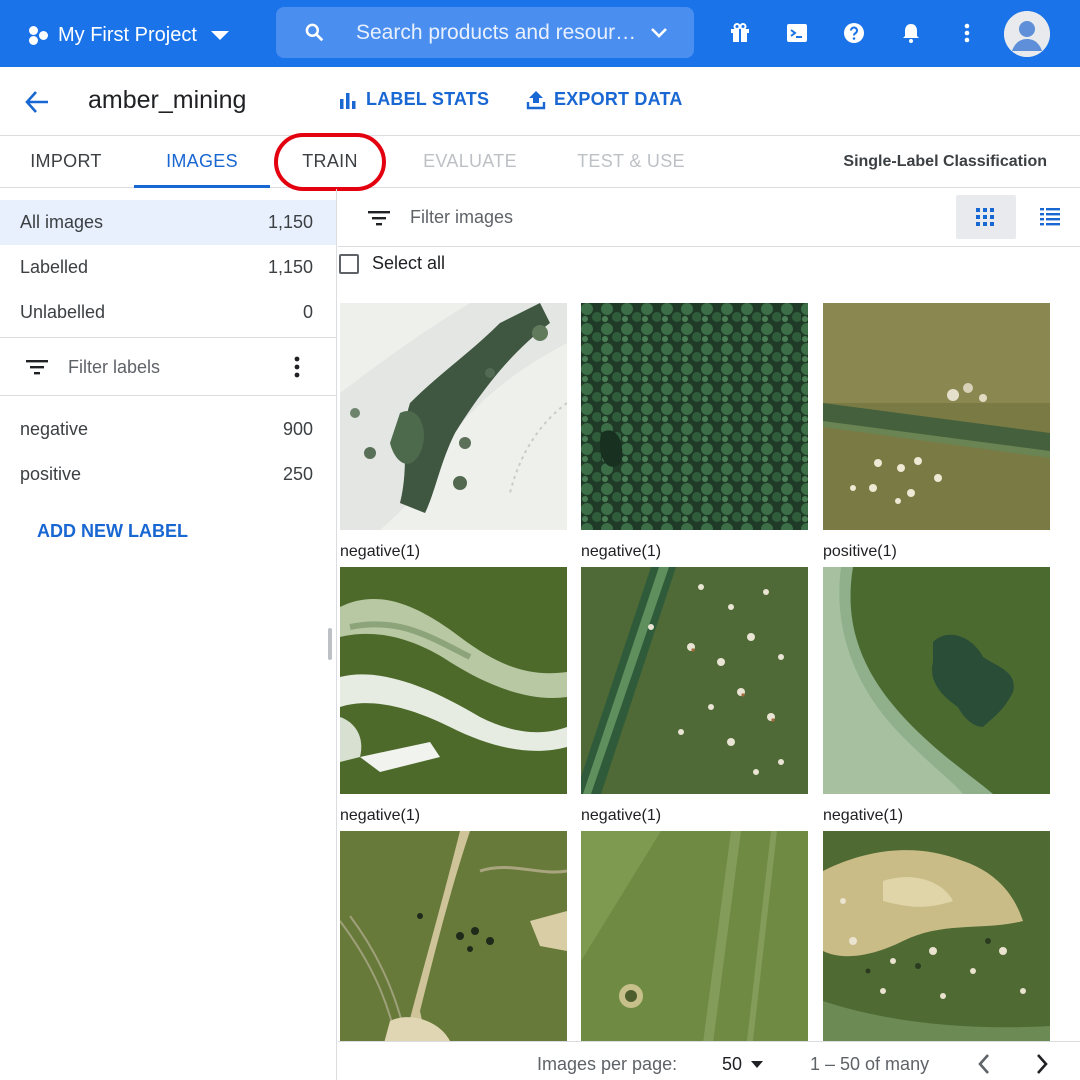 Image resolution: width=1080 pixels, height=1080 pixels. What do you see at coordinates (51, 474) in the screenshot?
I see `label-name: positive` at bounding box center [51, 474].